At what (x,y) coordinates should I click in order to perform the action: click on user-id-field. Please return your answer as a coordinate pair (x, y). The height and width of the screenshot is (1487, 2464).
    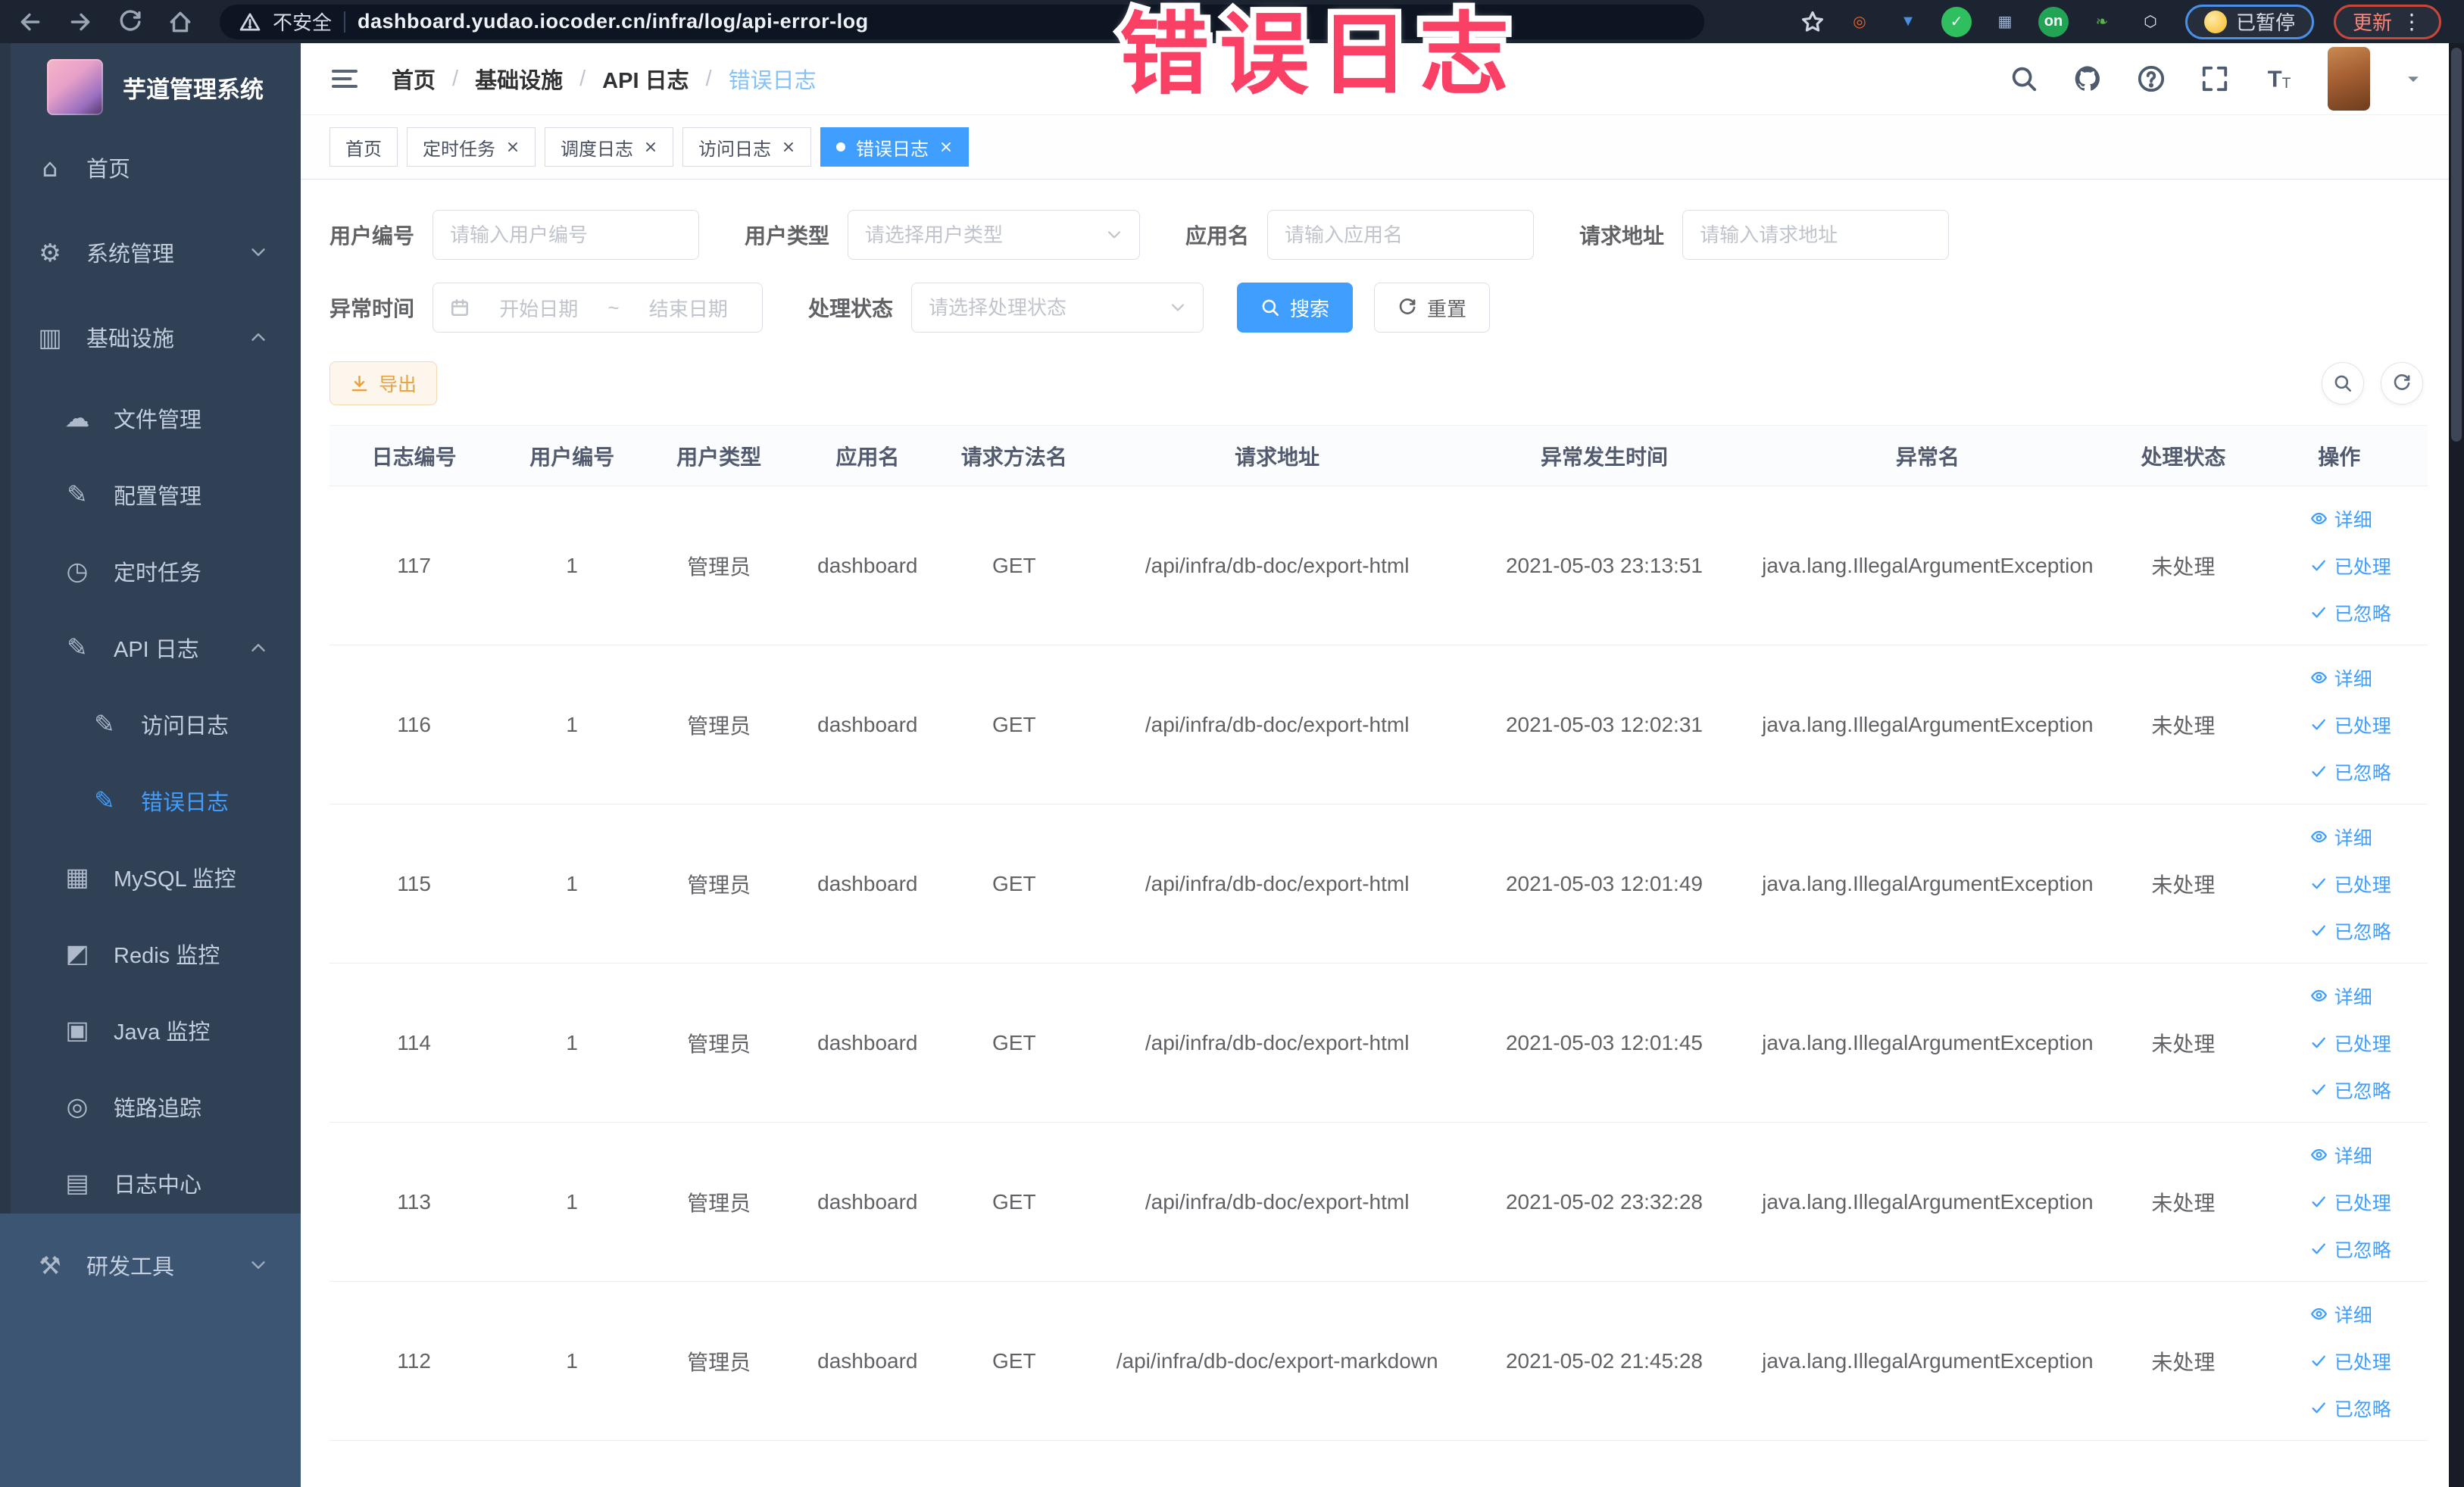
    Looking at the image, I should click on (566, 235).